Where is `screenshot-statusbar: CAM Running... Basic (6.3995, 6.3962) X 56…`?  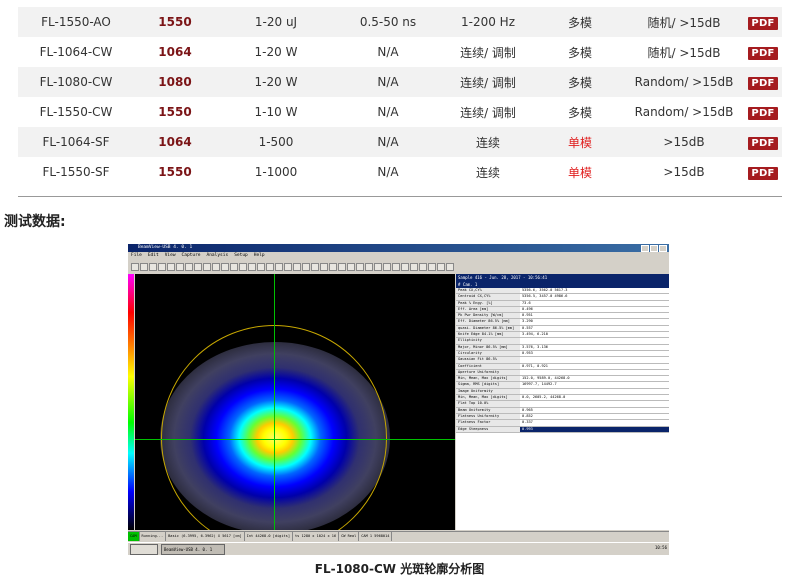
screenshot-statusbar: CAM Running... Basic (6.3995, 6.3962) X 56… is located at coordinates (398, 536).